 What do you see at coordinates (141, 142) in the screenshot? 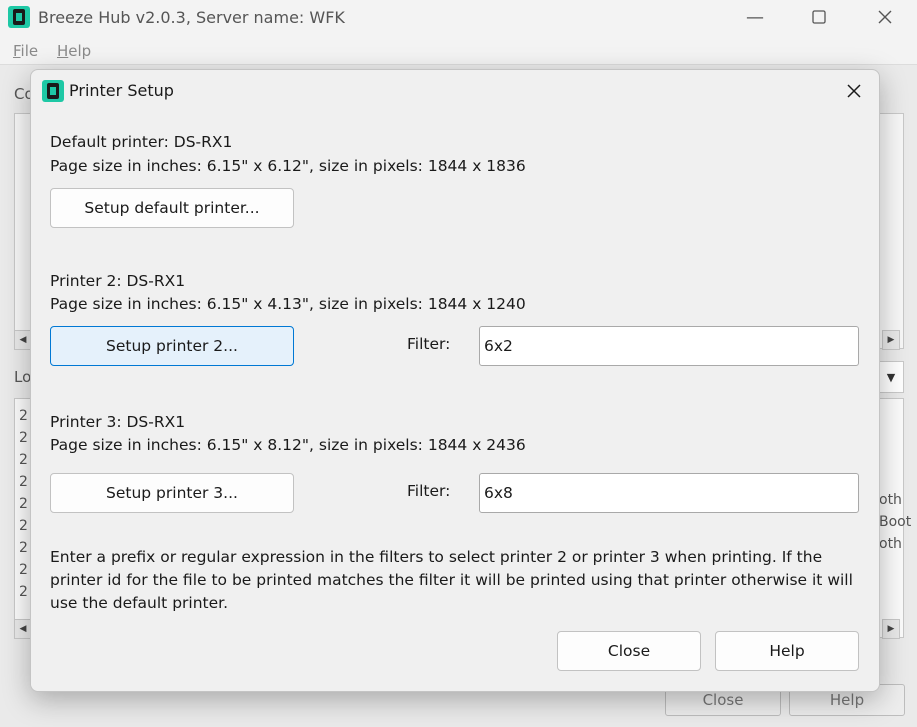
I see `default-printer-name: Default printer: DS-RX1` at bounding box center [141, 142].